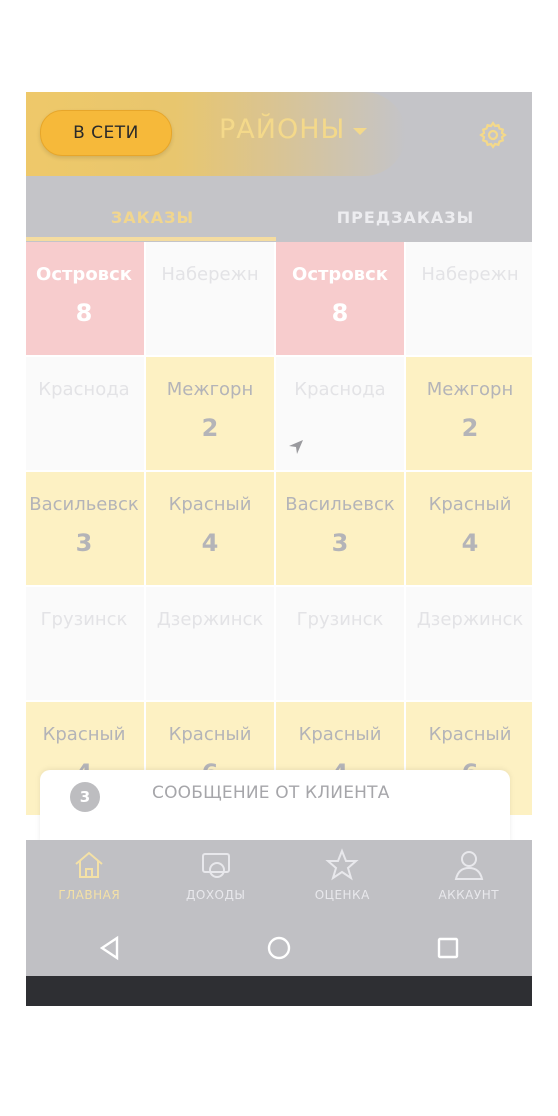 The width and height of the screenshot is (558, 1116). What do you see at coordinates (275, 810) in the screenshot?
I see `client-message-card: 3 СООБЩЕНИЕ ОТ КЛИЕНТА` at bounding box center [275, 810].